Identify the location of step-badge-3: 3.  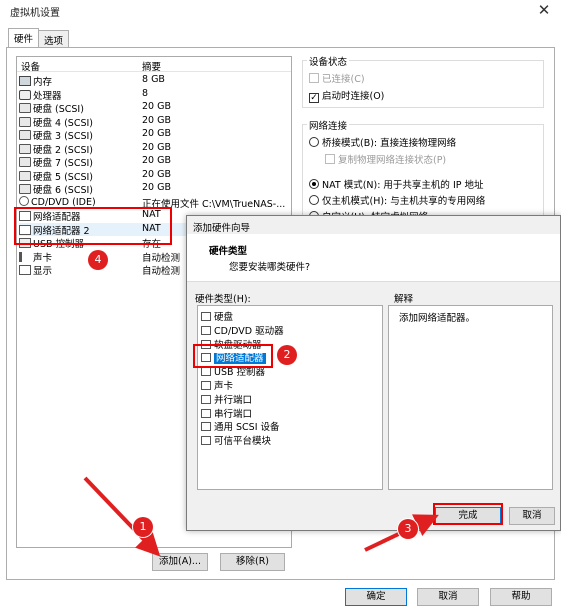
(408, 529).